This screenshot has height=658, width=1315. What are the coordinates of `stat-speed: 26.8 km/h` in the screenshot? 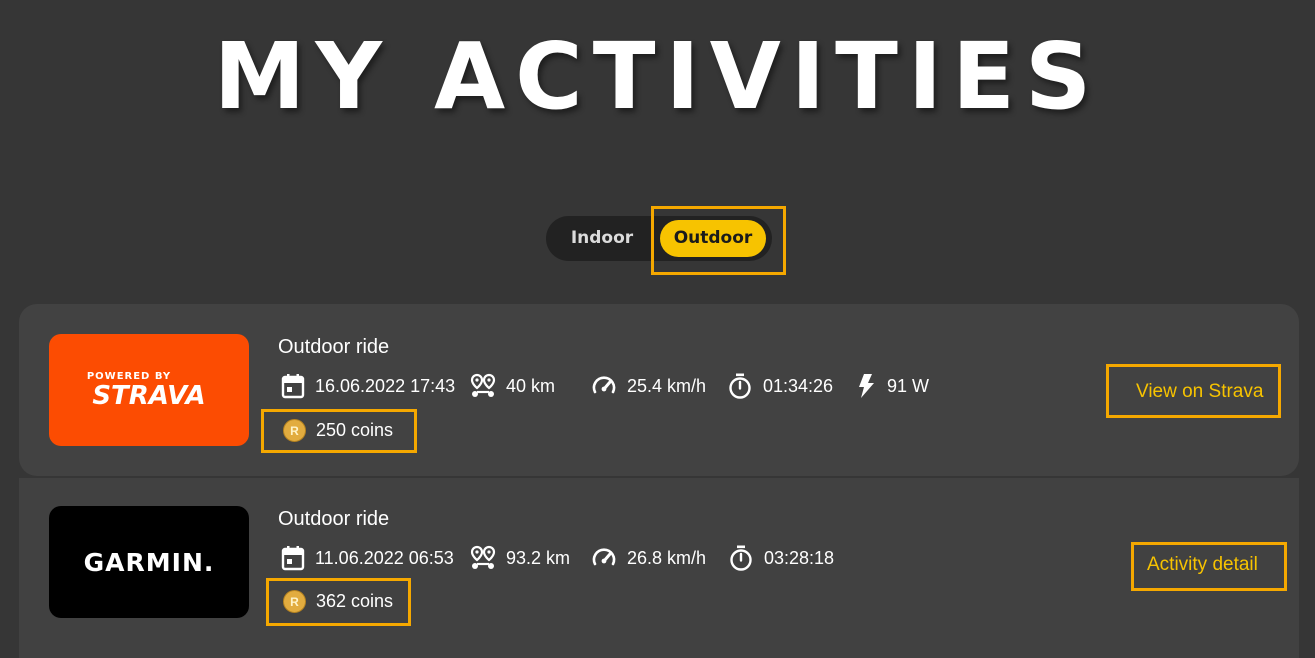 It's located at (648, 558).